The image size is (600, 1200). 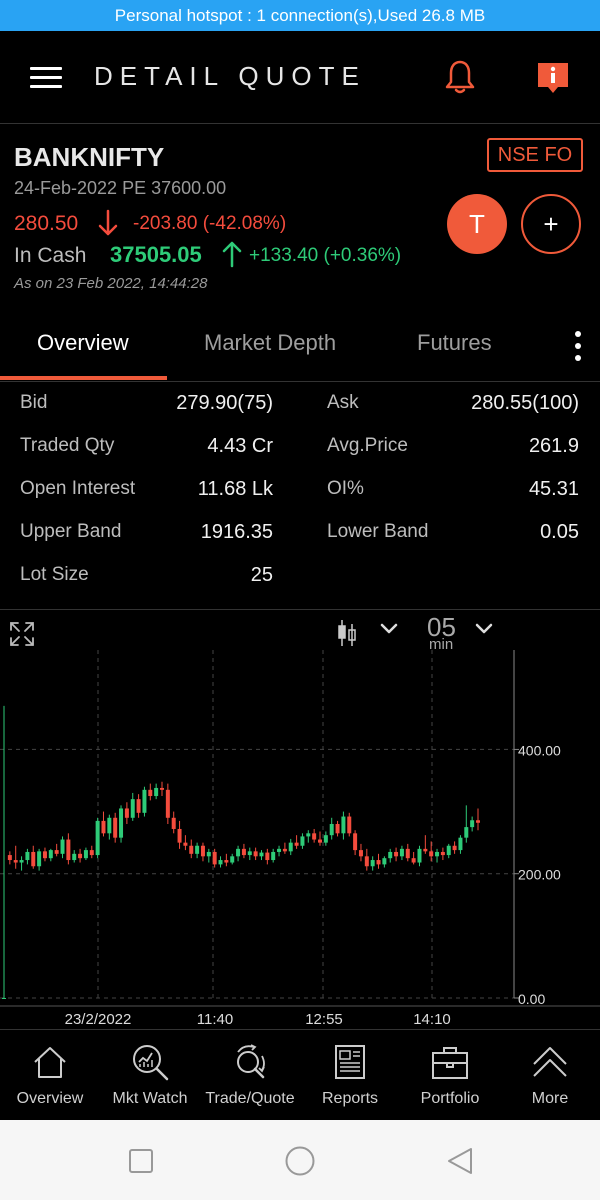 I want to click on bell-icon, so click(x=460, y=77).